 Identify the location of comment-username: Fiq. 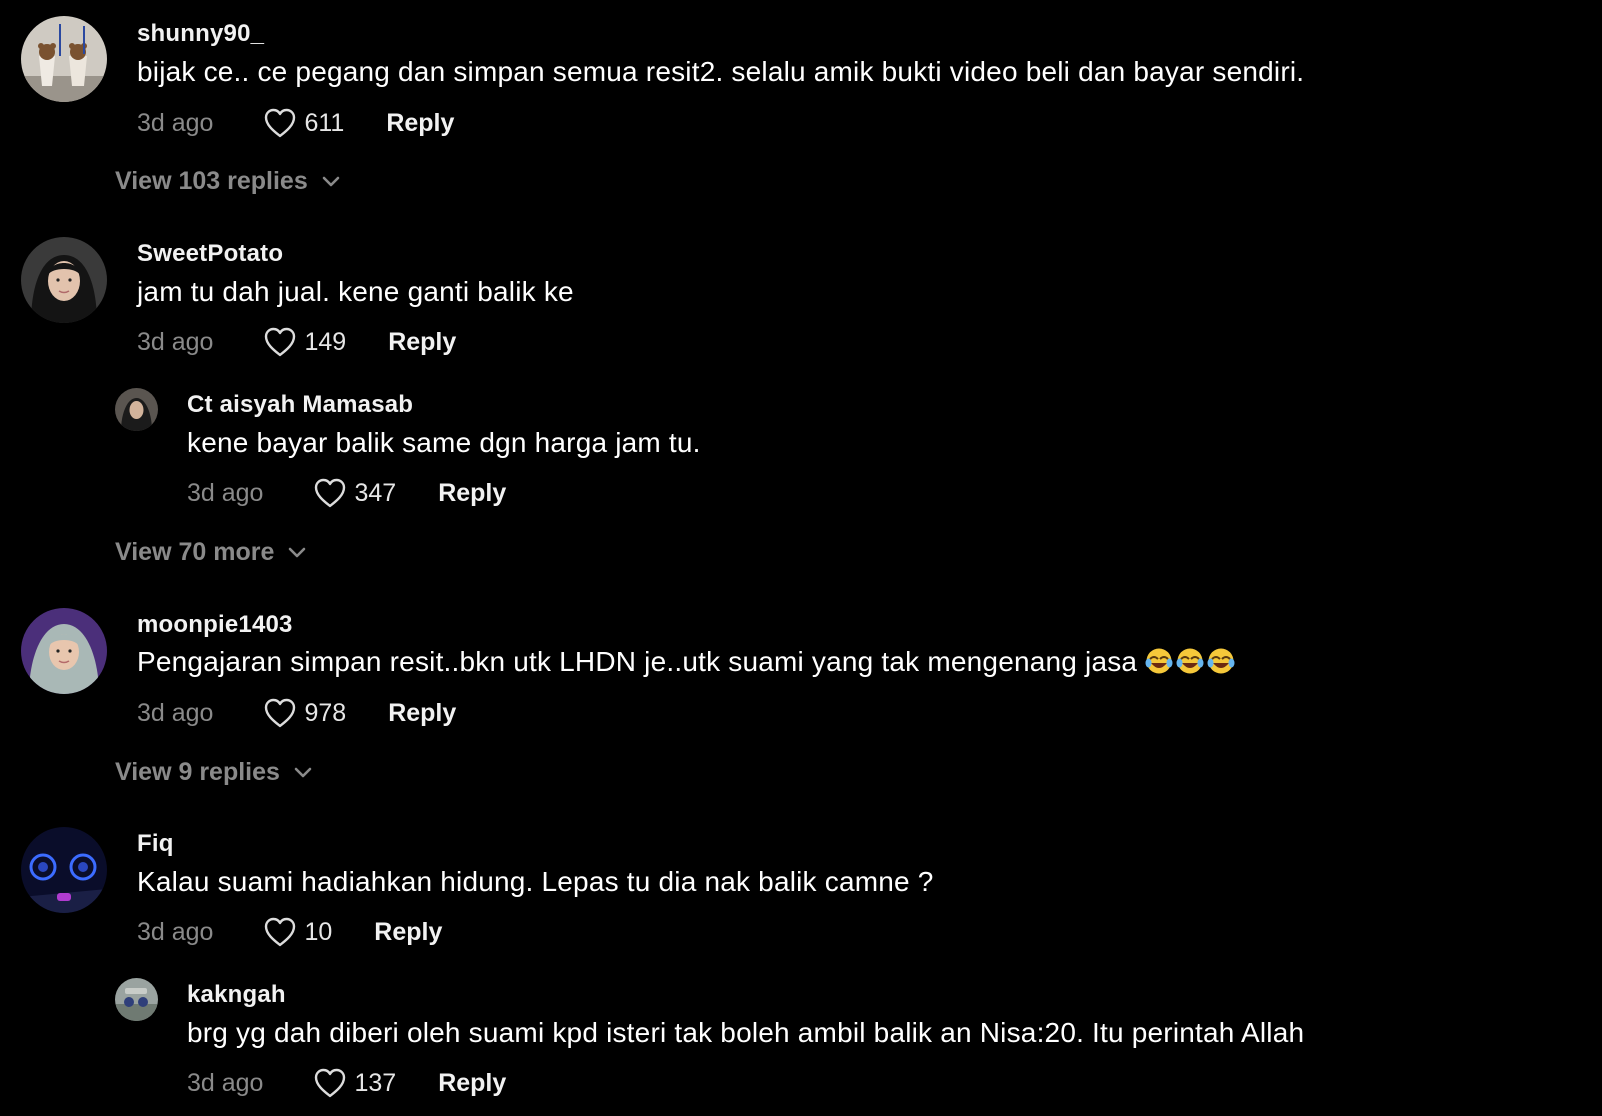
(155, 844).